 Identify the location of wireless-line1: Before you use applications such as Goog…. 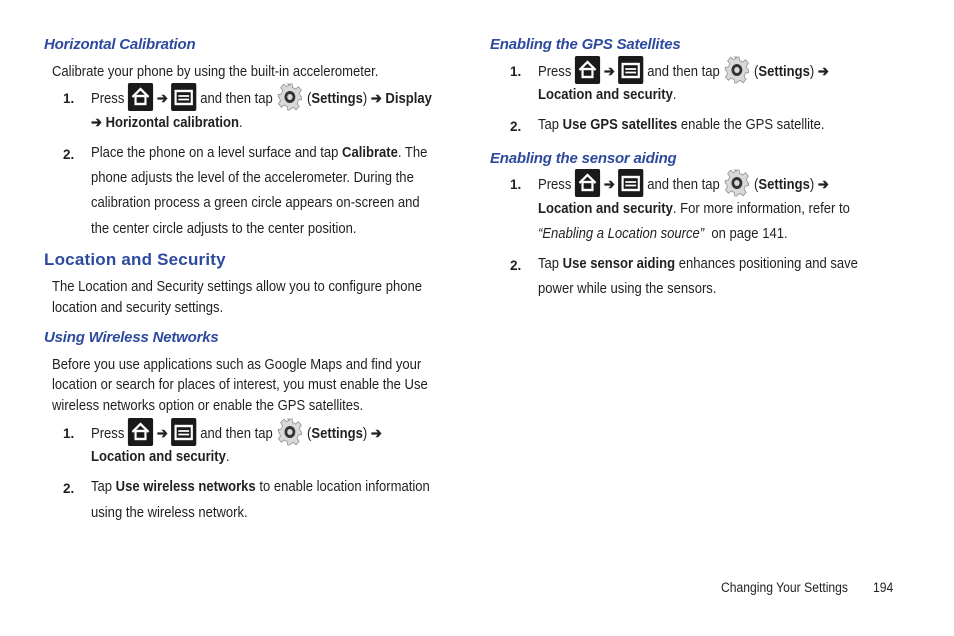
(237, 365).